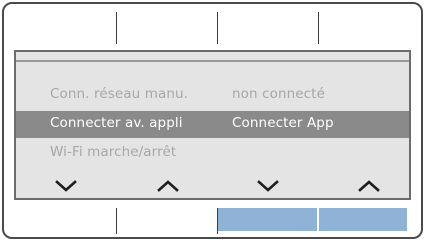 The width and height of the screenshot is (429, 243). I want to click on menu-row-label: Connecter av. appli, so click(116, 123).